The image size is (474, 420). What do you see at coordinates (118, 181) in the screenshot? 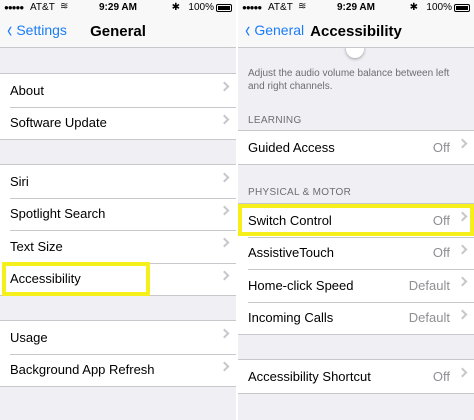
I see `row-siri: Siri` at bounding box center [118, 181].